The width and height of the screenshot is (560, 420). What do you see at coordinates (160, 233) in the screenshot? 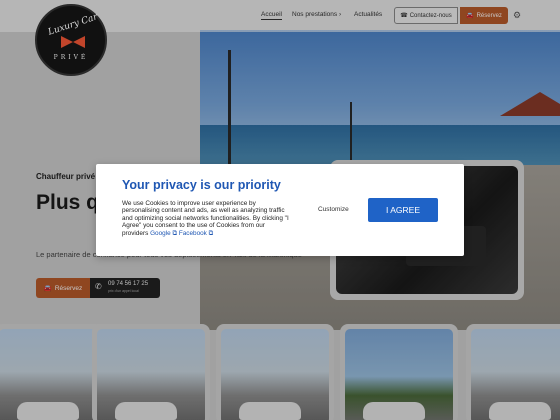
I see `google-link-label: Google` at bounding box center [160, 233].